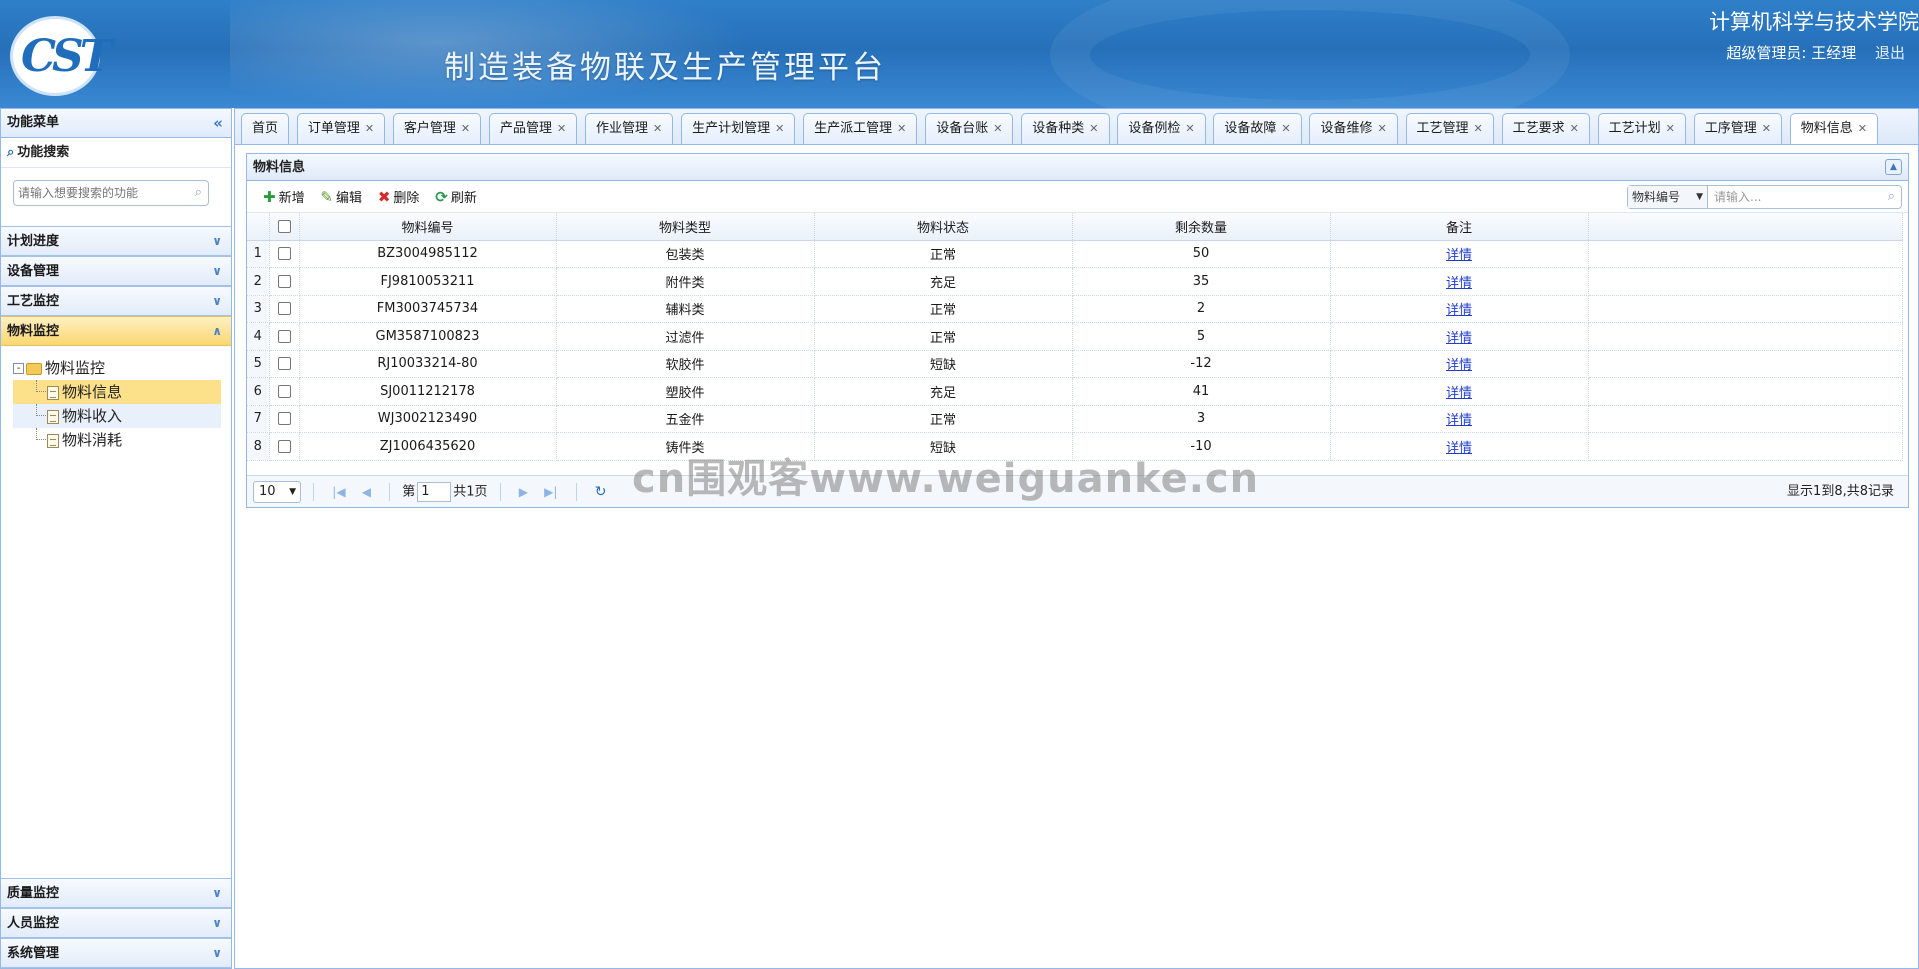  What do you see at coordinates (1201, 227) in the screenshot?
I see `column-header-quantity: 剩余数量` at bounding box center [1201, 227].